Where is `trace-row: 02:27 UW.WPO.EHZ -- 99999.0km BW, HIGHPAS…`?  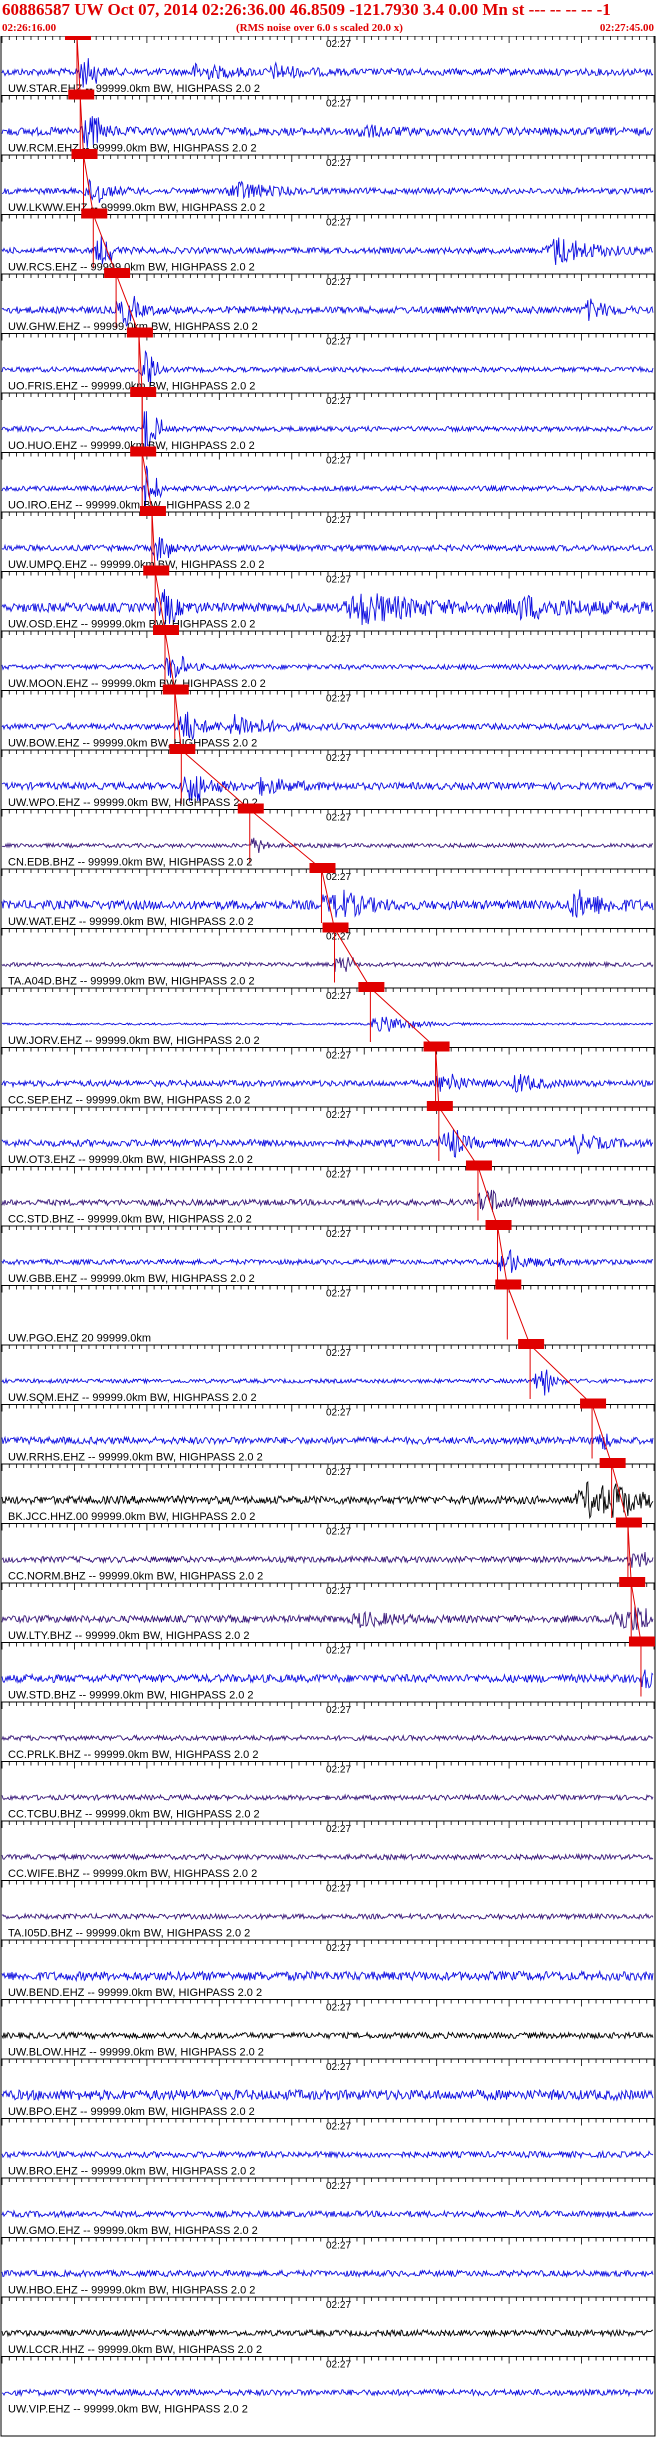
trace-row: 02:27 UW.WPO.EHZ -- 99999.0km BW, HIGHPAS… is located at coordinates (328, 776).